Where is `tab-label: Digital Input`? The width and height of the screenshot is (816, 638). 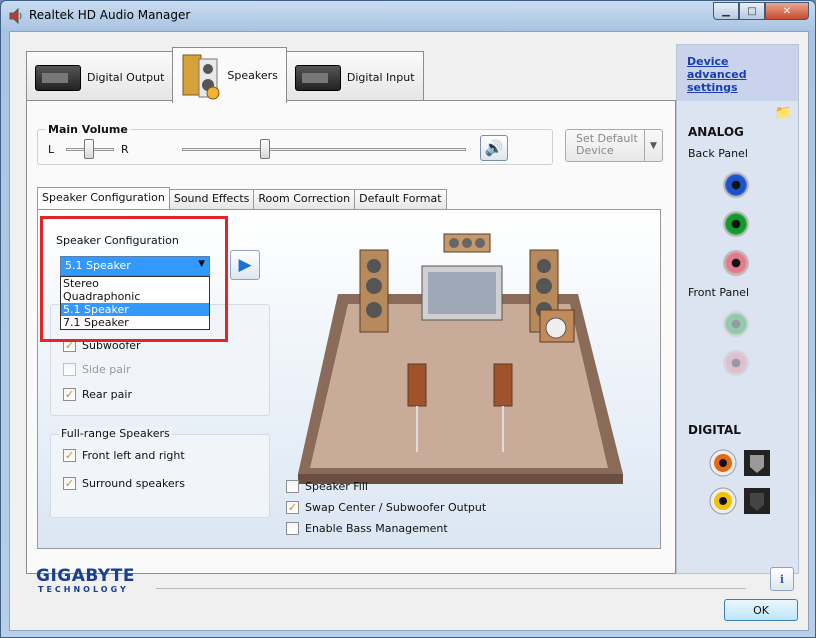 tab-label: Digital Input is located at coordinates (380, 77).